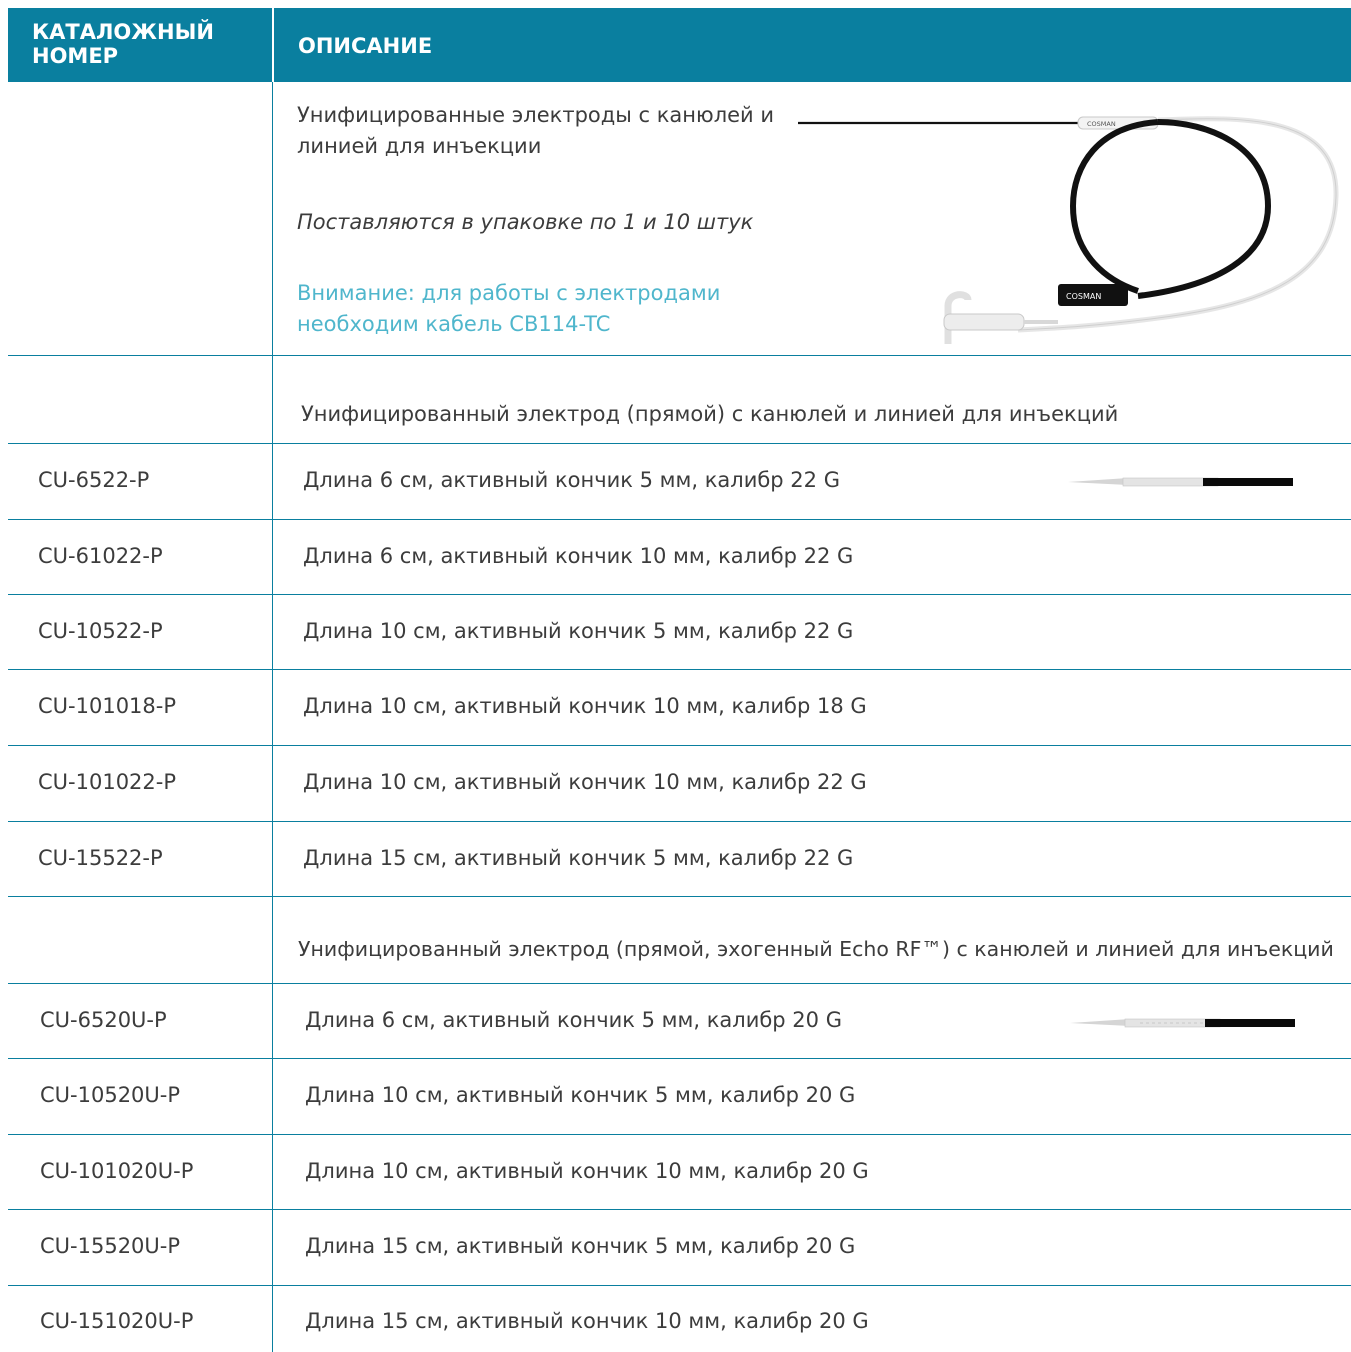  I want to click on catalog-number: CU-101022-P, so click(107, 782).